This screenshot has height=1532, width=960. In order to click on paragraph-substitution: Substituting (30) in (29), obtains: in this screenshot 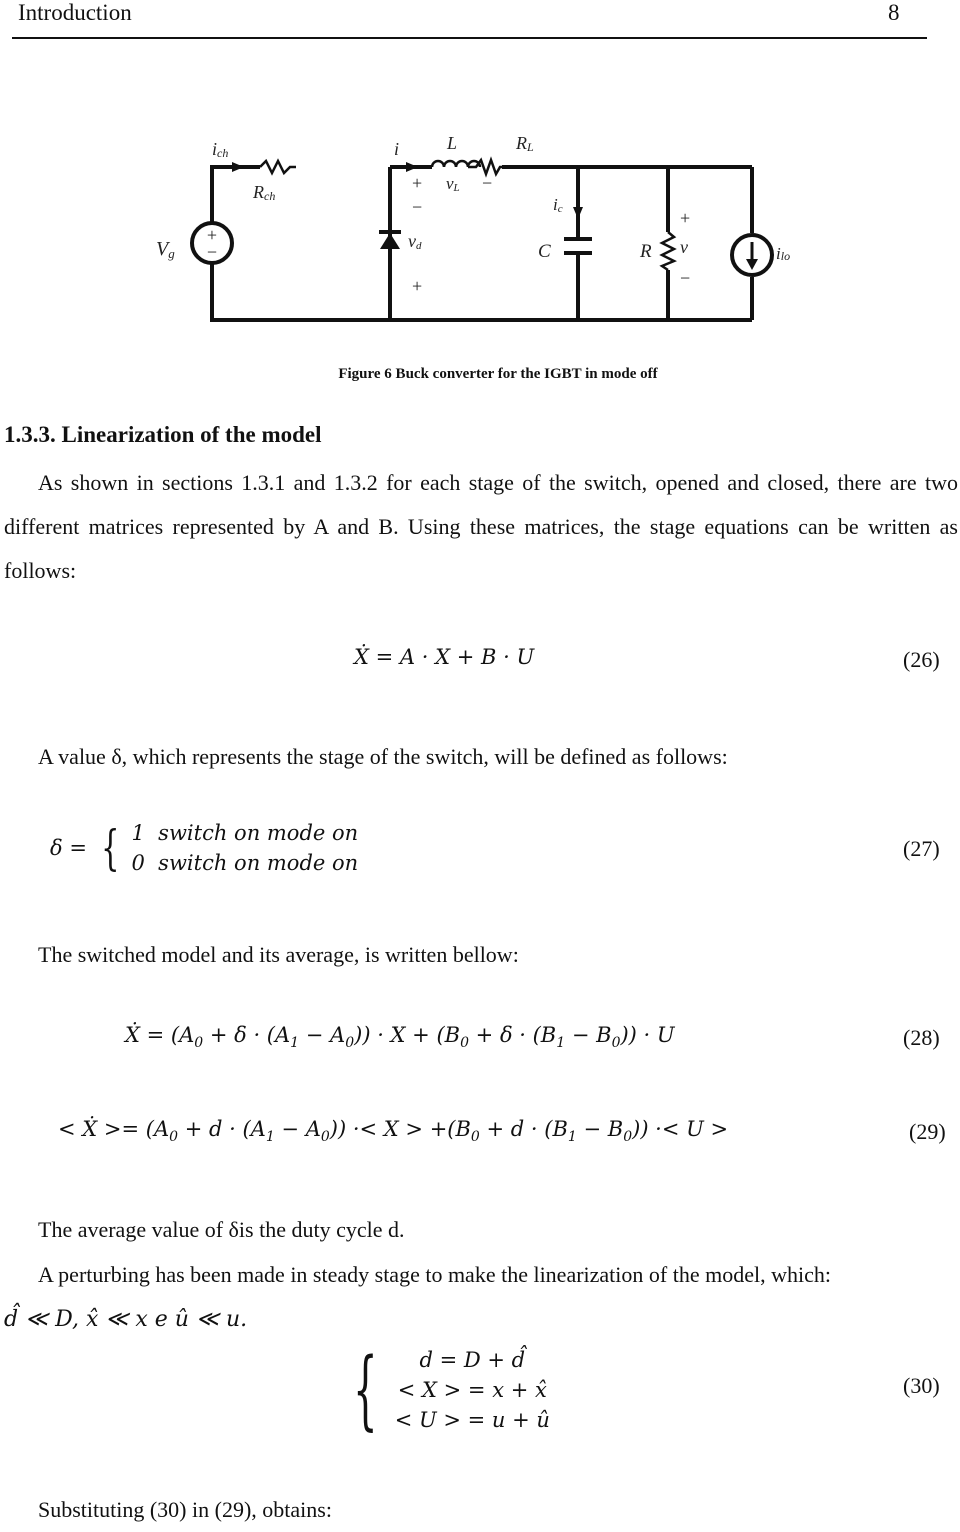, I will do `click(185, 1509)`.